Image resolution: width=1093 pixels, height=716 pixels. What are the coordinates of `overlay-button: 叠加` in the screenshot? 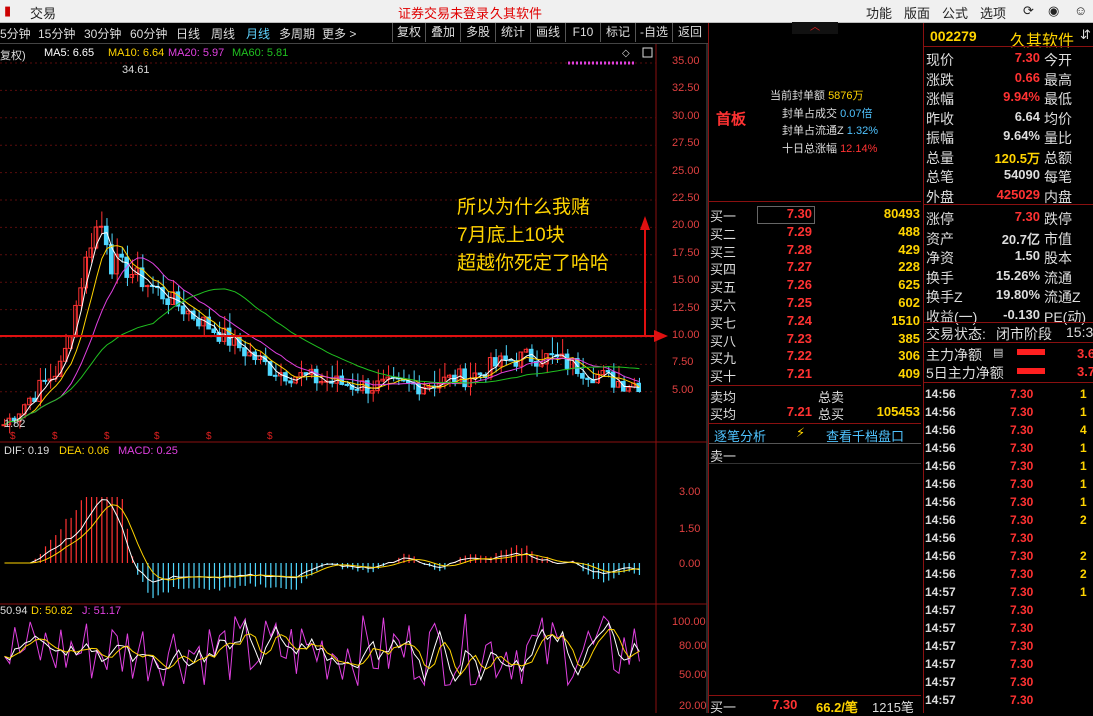 It's located at (442, 32).